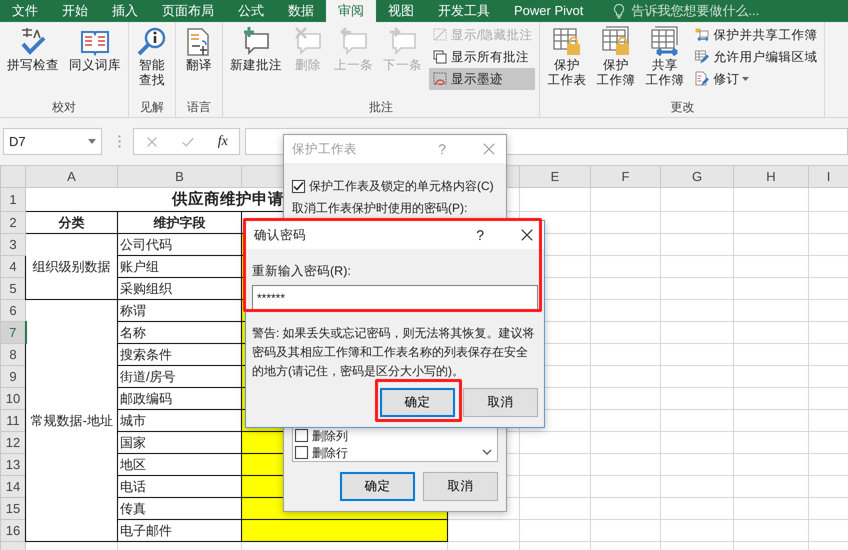 Image resolution: width=848 pixels, height=550 pixels. Describe the element at coordinates (325, 149) in the screenshot. I see `dialog-title: 保护工作表` at that location.